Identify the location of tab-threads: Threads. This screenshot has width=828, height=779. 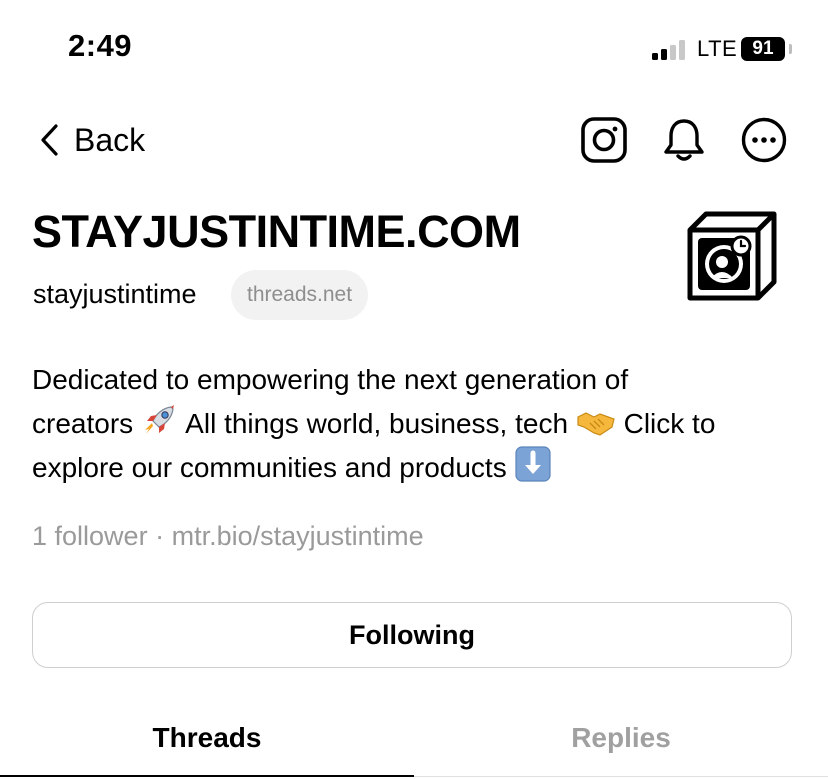
(207, 745).